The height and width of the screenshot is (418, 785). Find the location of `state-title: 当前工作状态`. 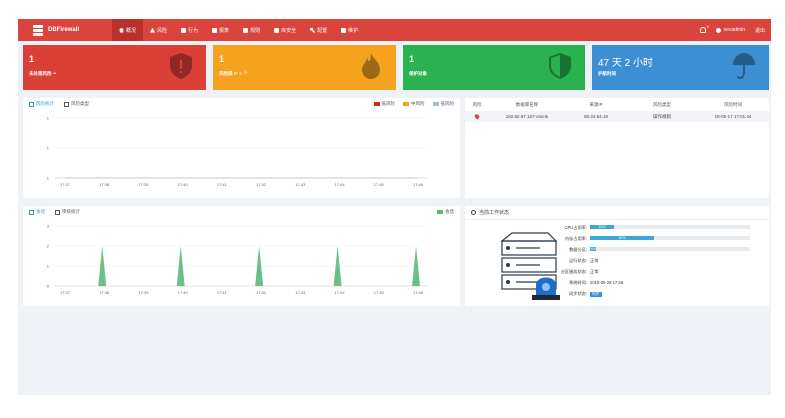

state-title: 当前工作状态 is located at coordinates (490, 212).